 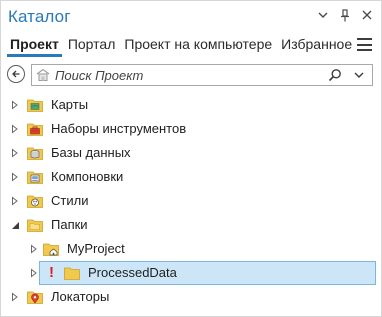 What do you see at coordinates (191, 249) in the screenshot?
I see `tree-item-myproject: MyProject` at bounding box center [191, 249].